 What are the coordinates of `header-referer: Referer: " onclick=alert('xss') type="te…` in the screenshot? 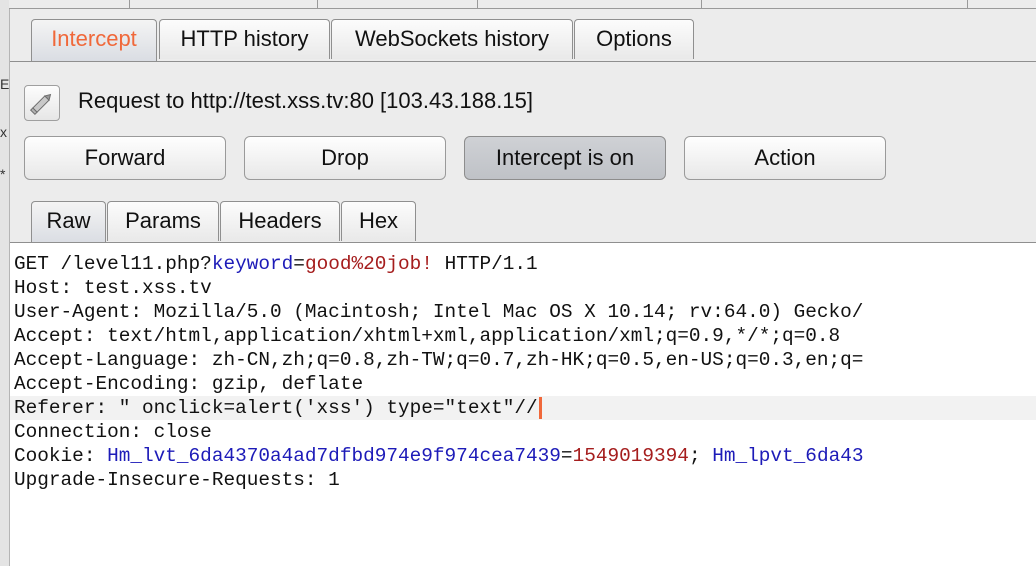 It's located at (523, 408).